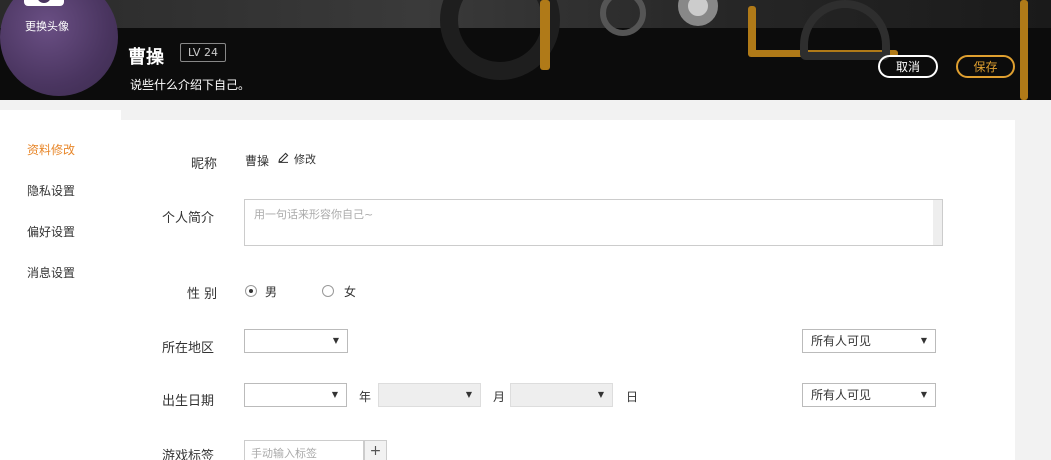 The height and width of the screenshot is (460, 1051). What do you see at coordinates (188, 348) in the screenshot?
I see `region-label: 所在地区` at bounding box center [188, 348].